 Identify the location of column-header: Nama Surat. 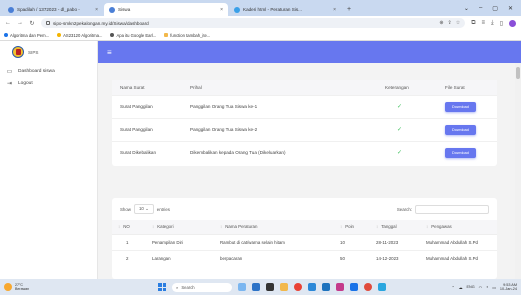
(147, 87).